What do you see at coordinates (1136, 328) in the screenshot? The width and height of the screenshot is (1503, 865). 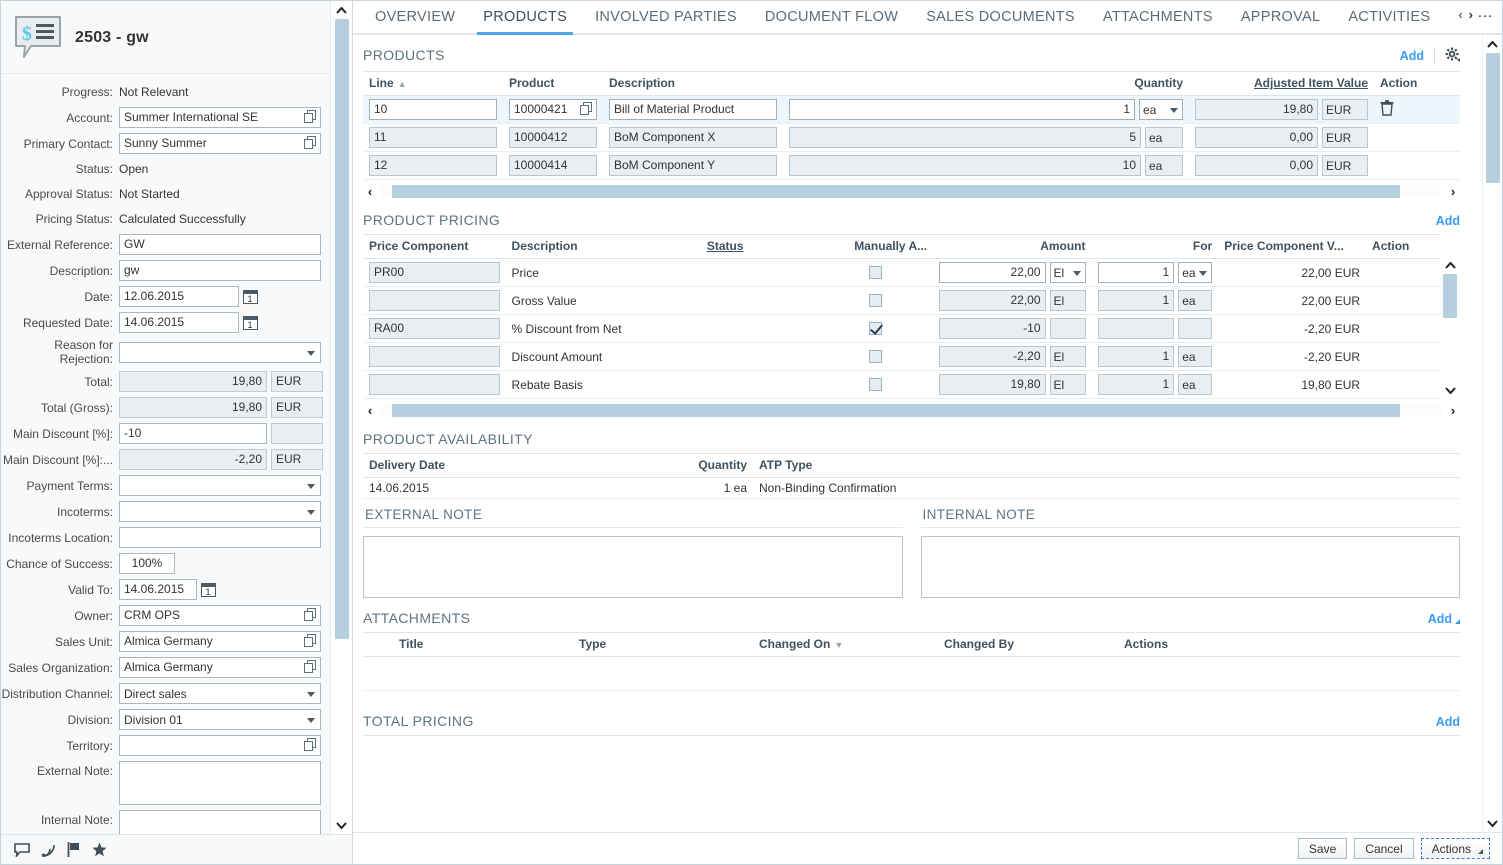 I see `for-input` at bounding box center [1136, 328].